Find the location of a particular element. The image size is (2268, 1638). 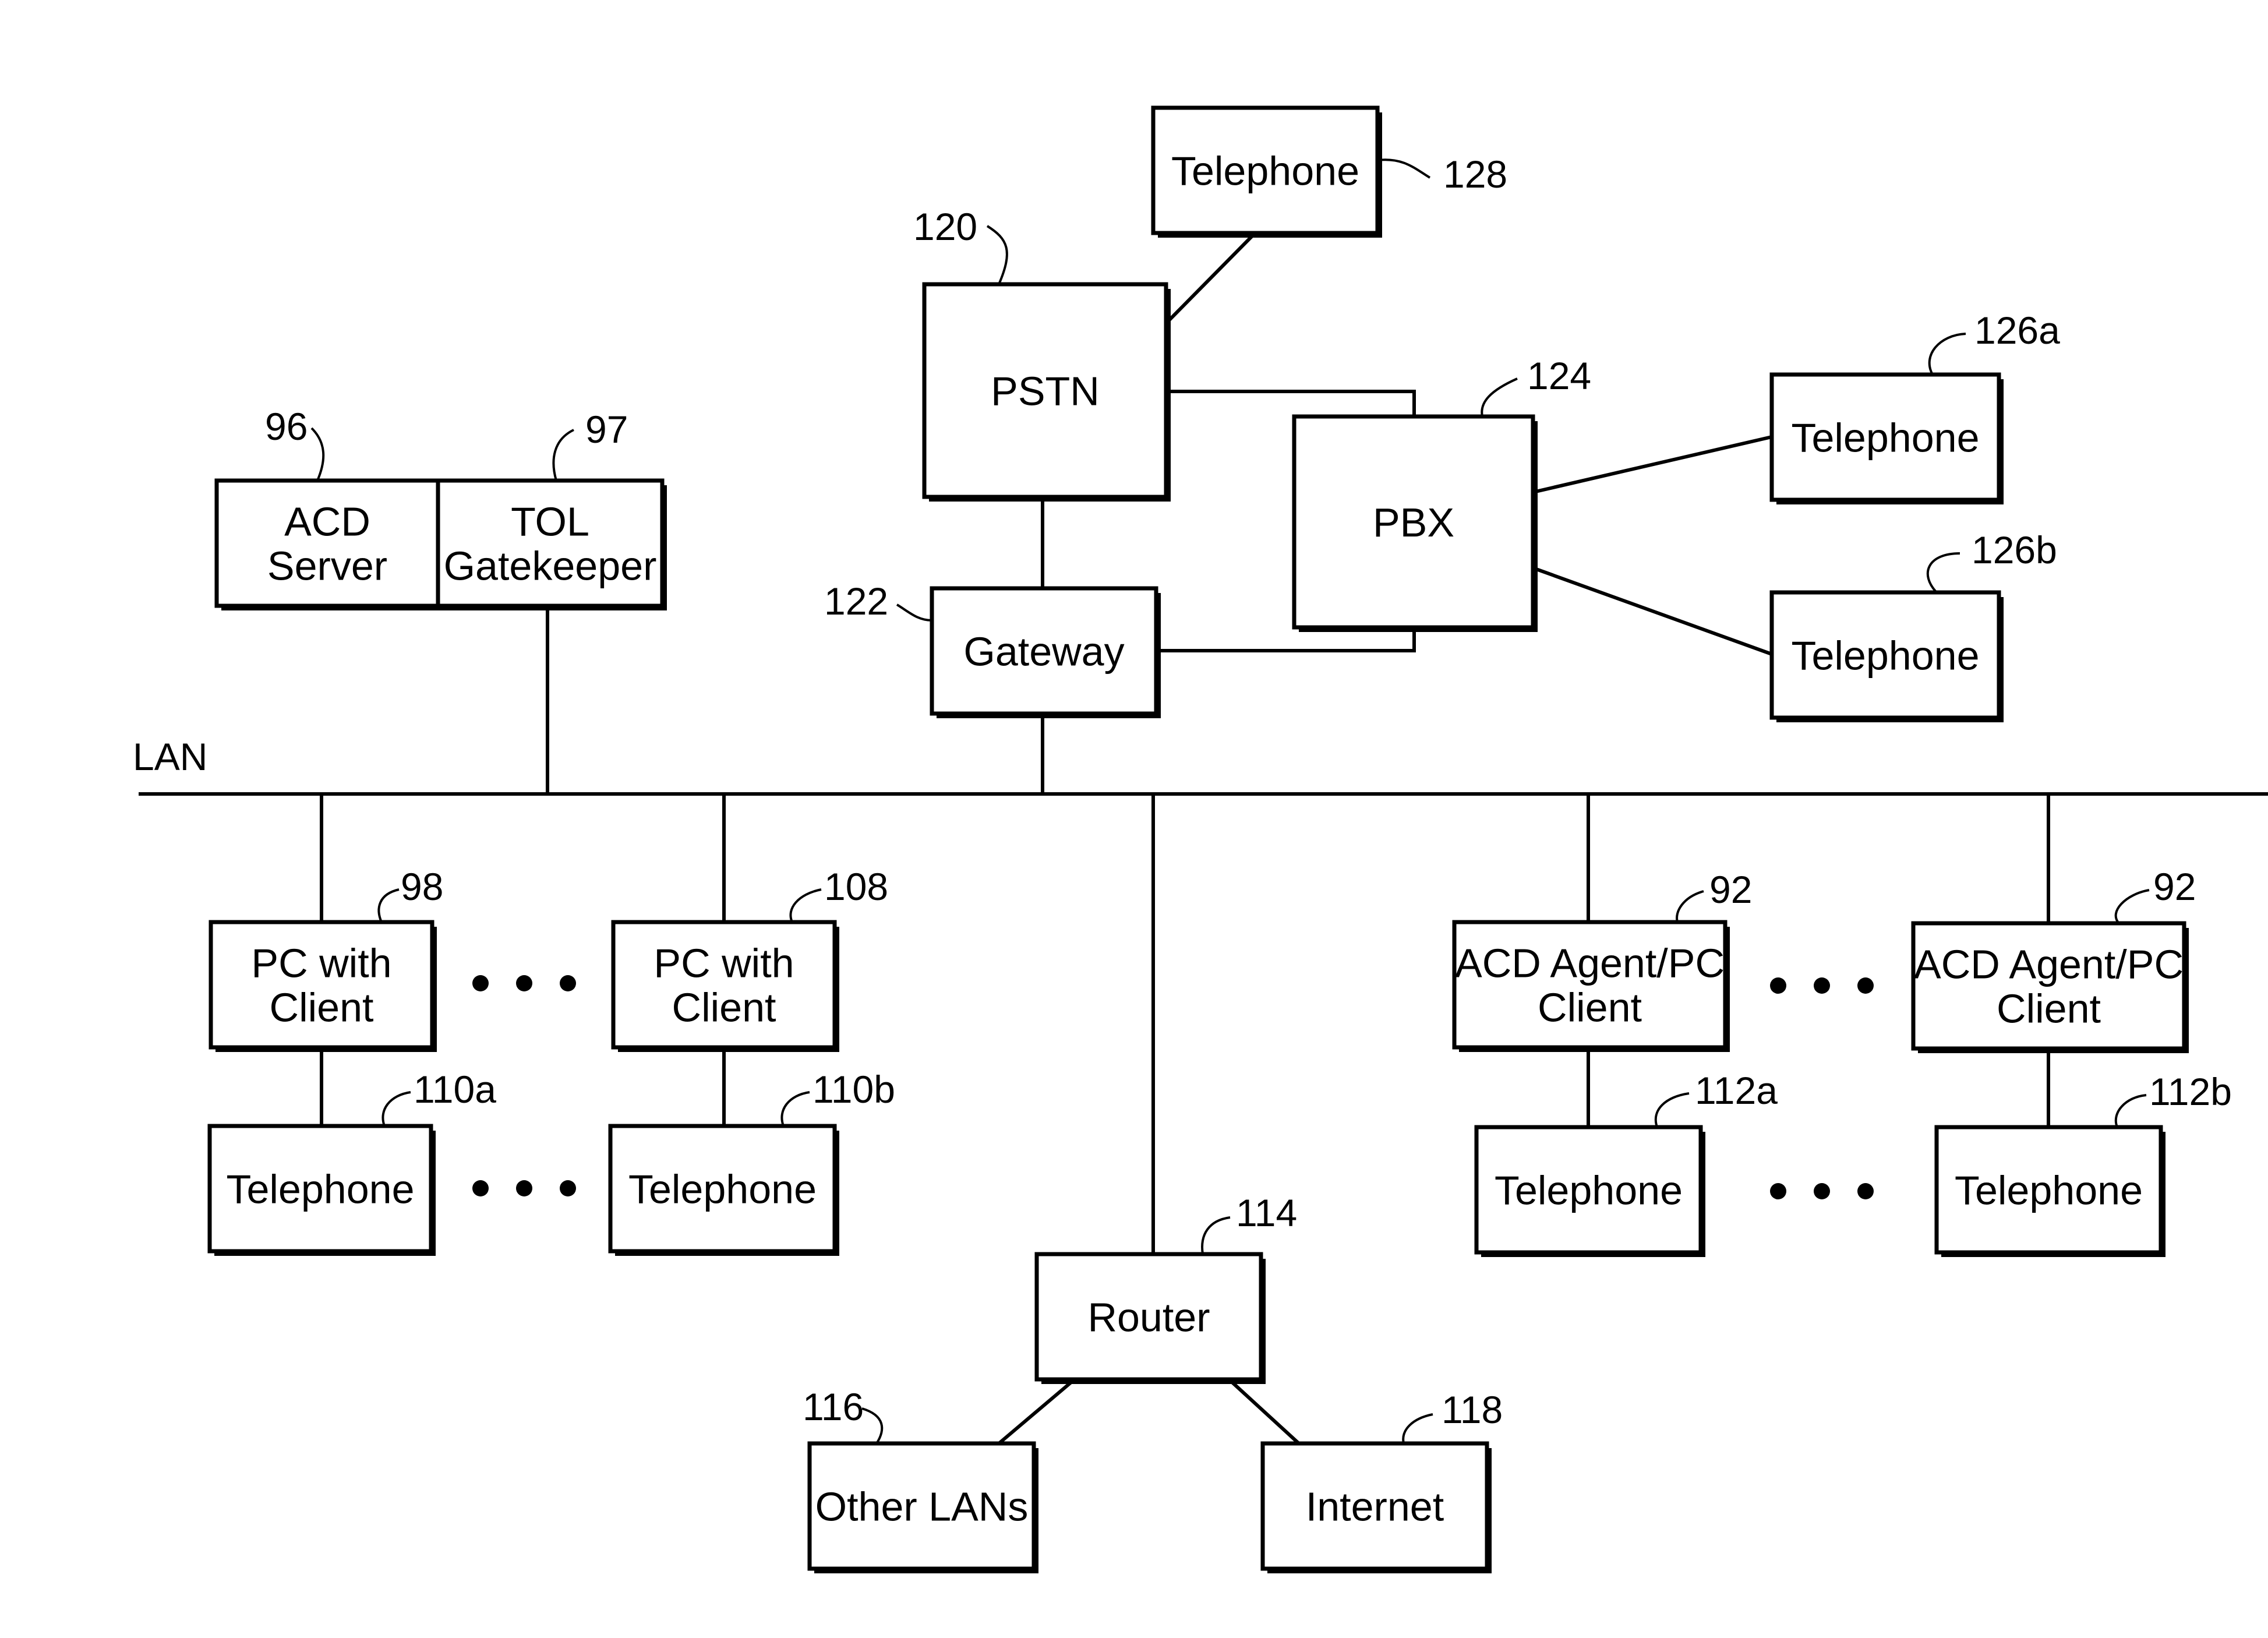

node-tol-gatekeeper: TOLGatekeeper 97 is located at coordinates (552, 509).